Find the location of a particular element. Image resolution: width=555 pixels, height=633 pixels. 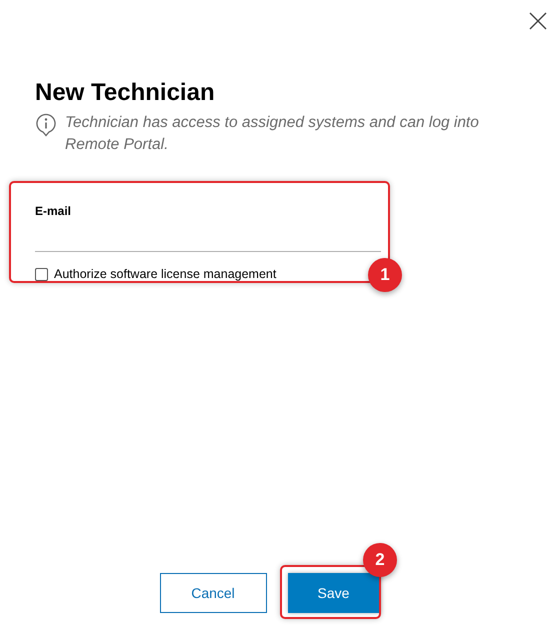

checkbox is located at coordinates (41, 274).